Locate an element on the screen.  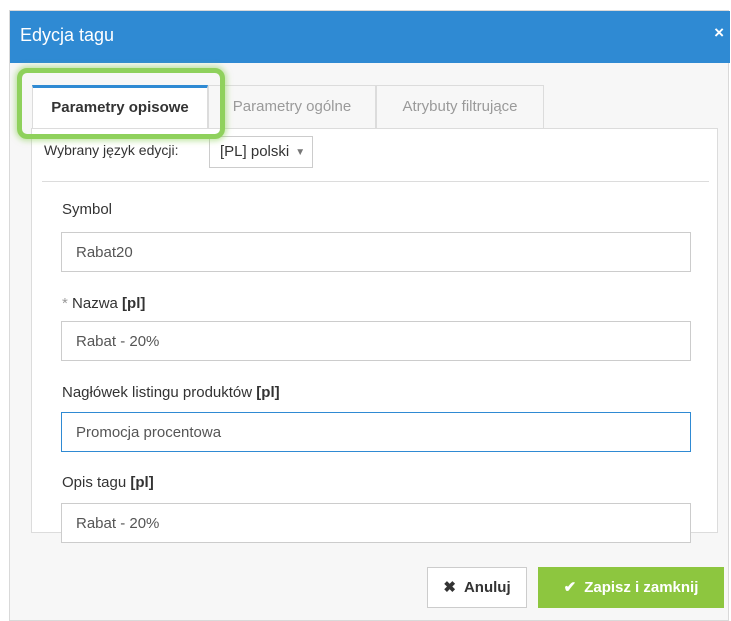
symbol-input is located at coordinates (376, 252).